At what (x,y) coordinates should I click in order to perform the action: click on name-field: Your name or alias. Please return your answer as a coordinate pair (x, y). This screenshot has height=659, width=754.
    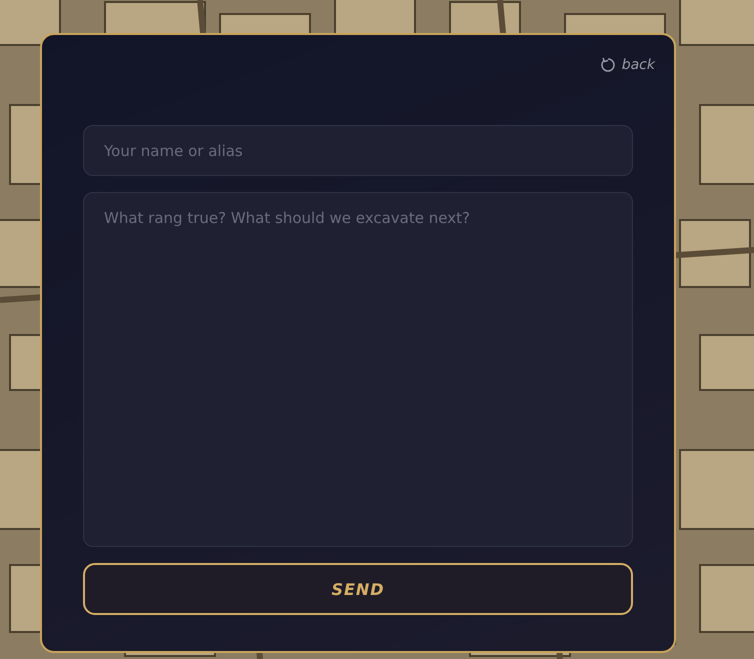
    Looking at the image, I should click on (358, 150).